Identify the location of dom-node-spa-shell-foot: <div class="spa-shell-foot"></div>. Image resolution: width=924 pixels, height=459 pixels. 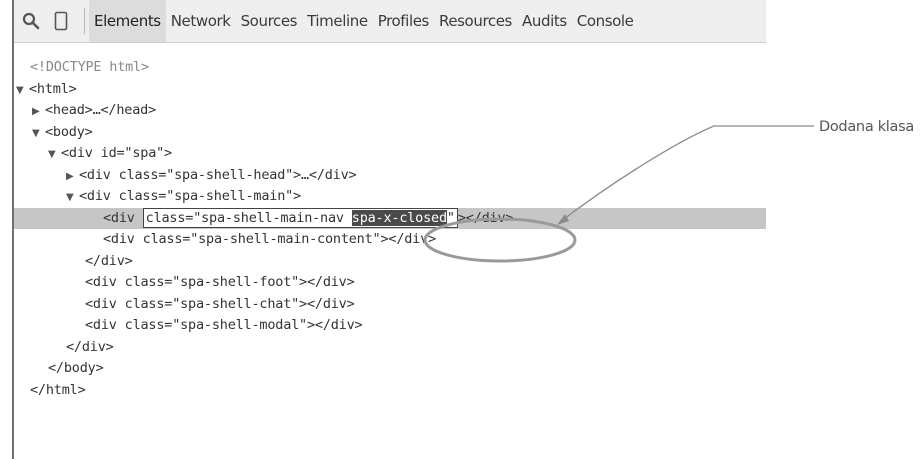
(390, 283).